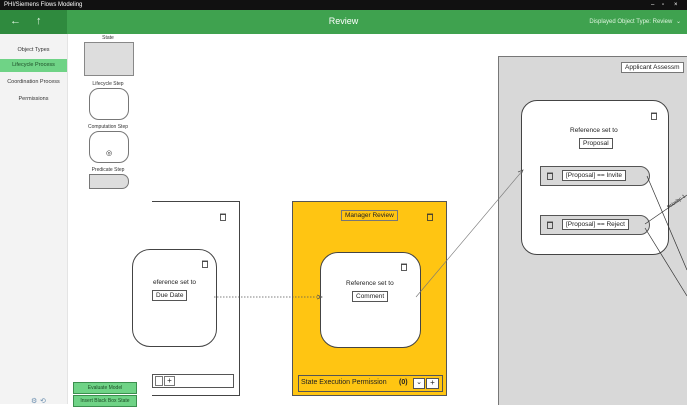 The image size is (687, 407). Describe the element at coordinates (620, 22) in the screenshot. I see `displayed-type-label: Displayed Object Type:` at that location.